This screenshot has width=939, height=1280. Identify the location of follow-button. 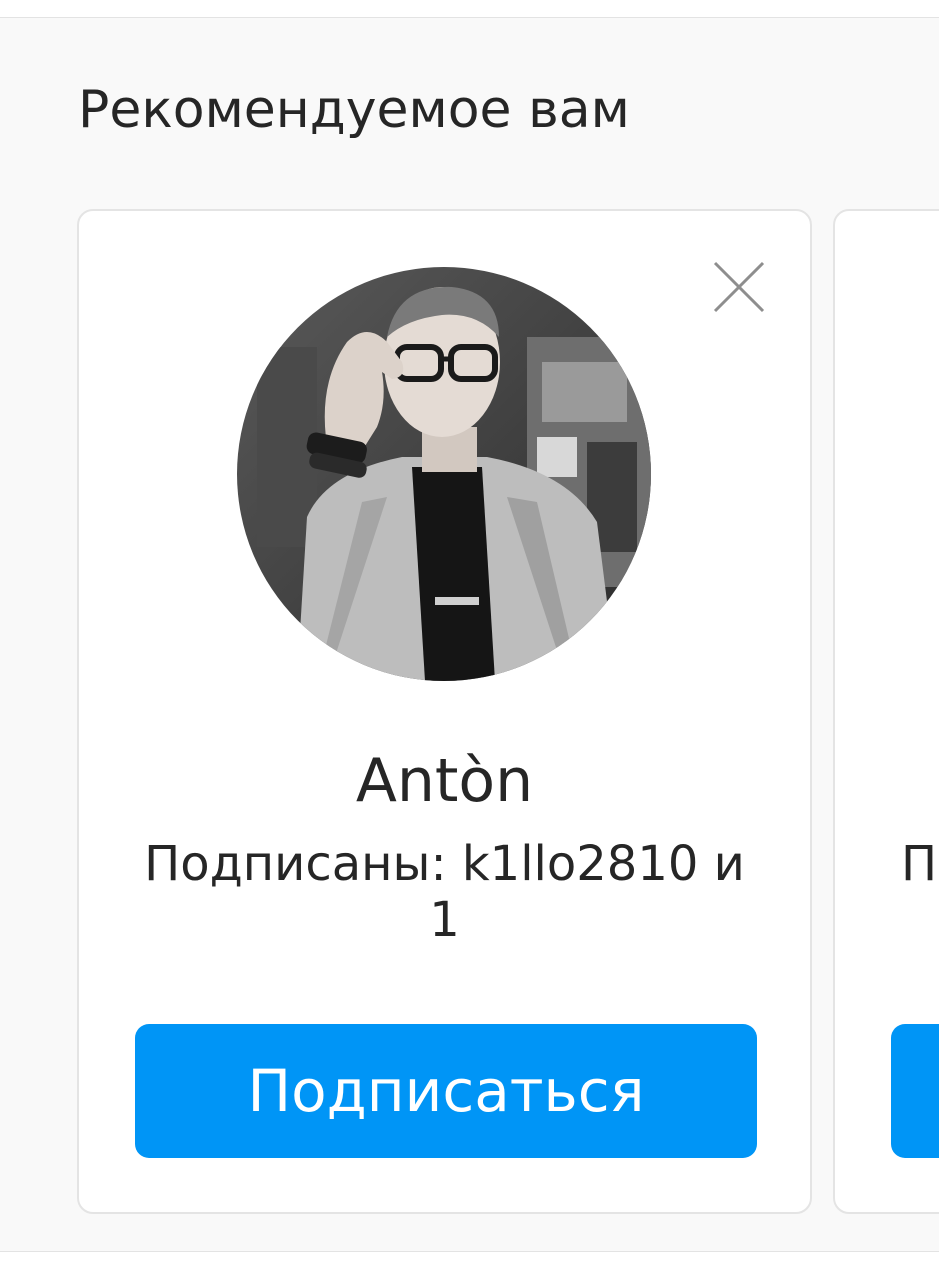
(915, 1091).